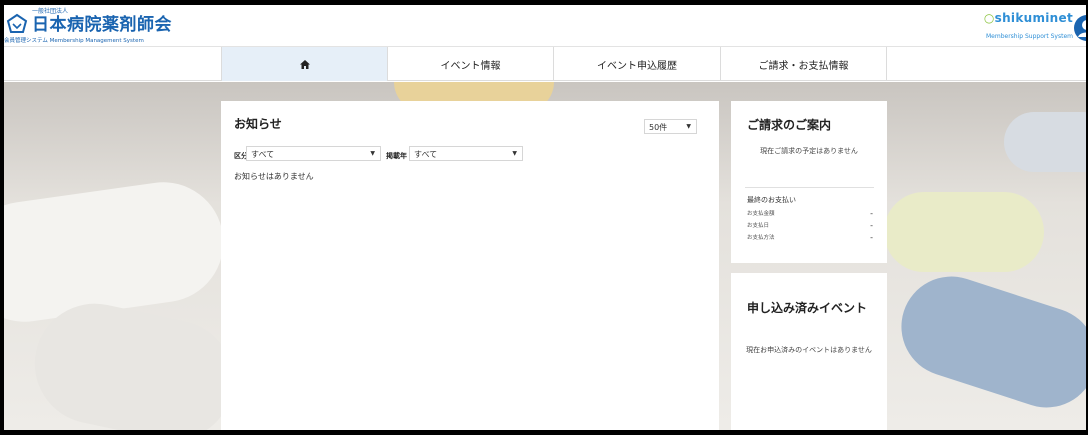 The height and width of the screenshot is (435, 1088). What do you see at coordinates (102, 25) in the screenshot?
I see `org-name: 日本病院薬剤師会` at bounding box center [102, 25].